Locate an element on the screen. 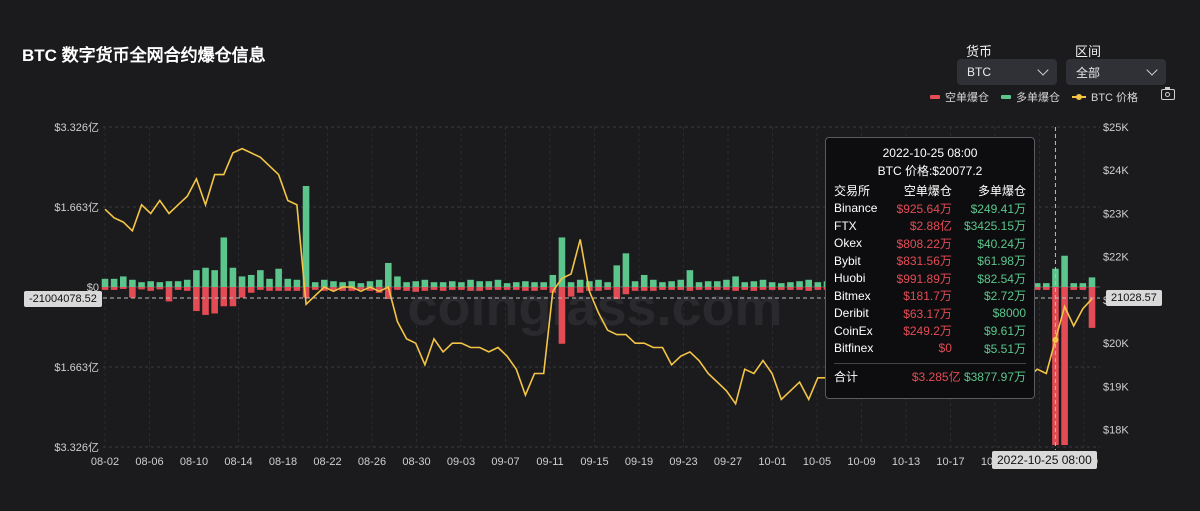 This screenshot has height=511, width=1200. tooltip-short: $925.64万 is located at coordinates (924, 208).